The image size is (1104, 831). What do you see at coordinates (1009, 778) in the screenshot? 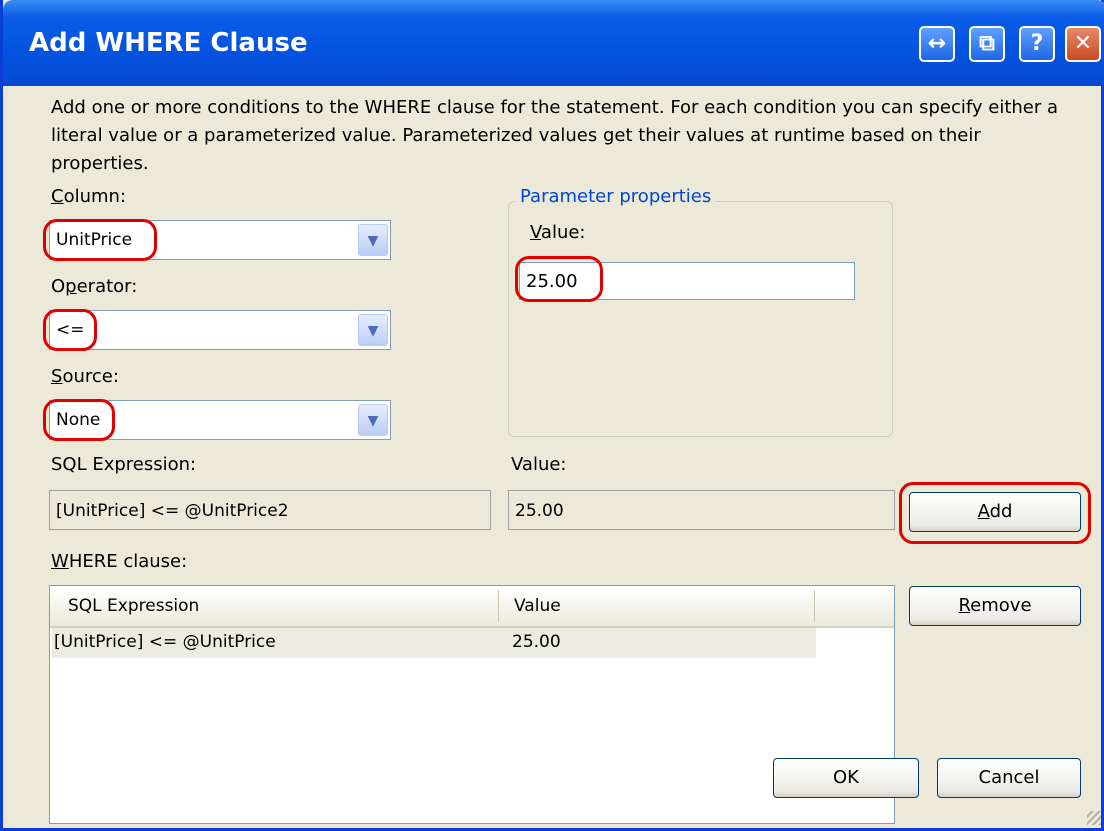
I see `cancel-button: Cancel` at bounding box center [1009, 778].